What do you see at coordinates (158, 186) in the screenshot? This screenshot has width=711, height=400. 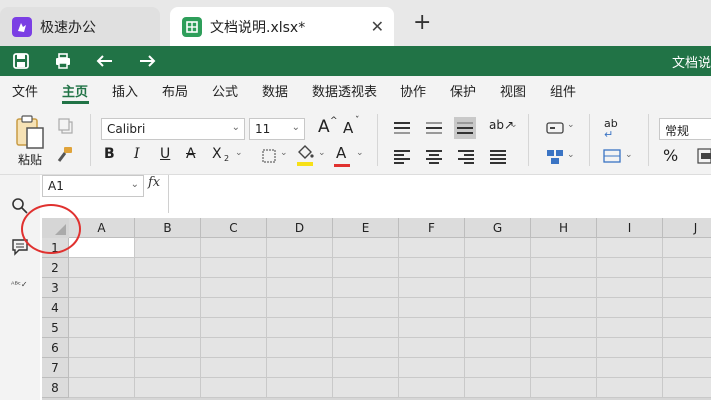 I see `function-icon: fx` at bounding box center [158, 186].